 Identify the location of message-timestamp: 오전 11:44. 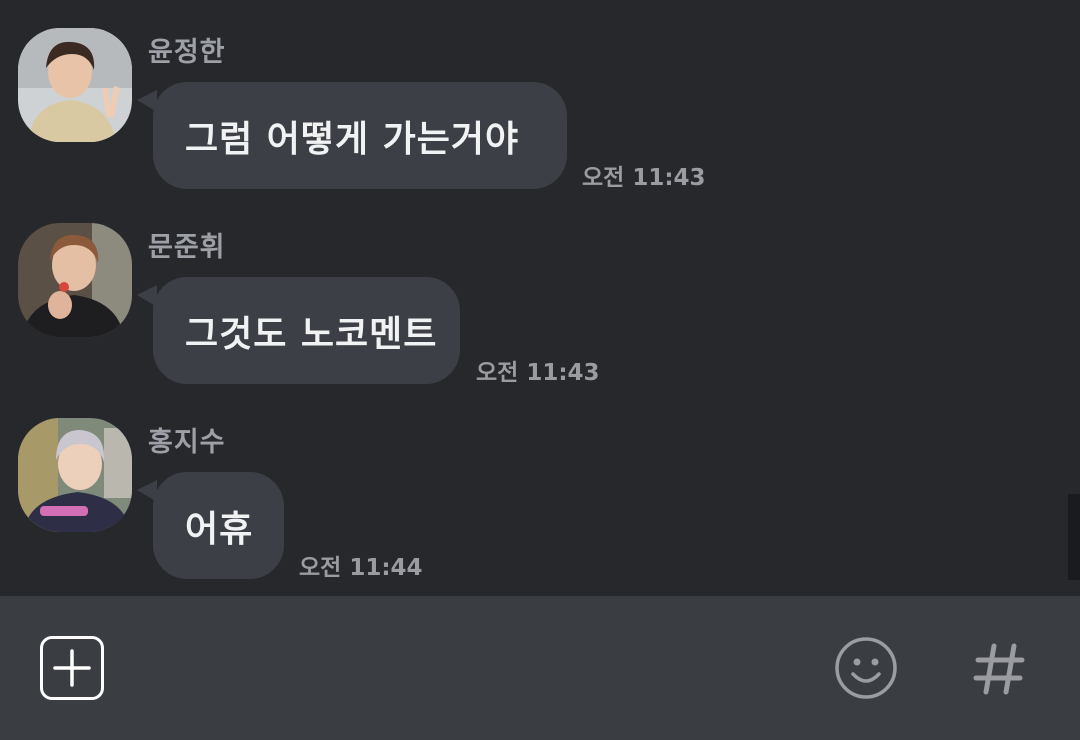
(361, 568).